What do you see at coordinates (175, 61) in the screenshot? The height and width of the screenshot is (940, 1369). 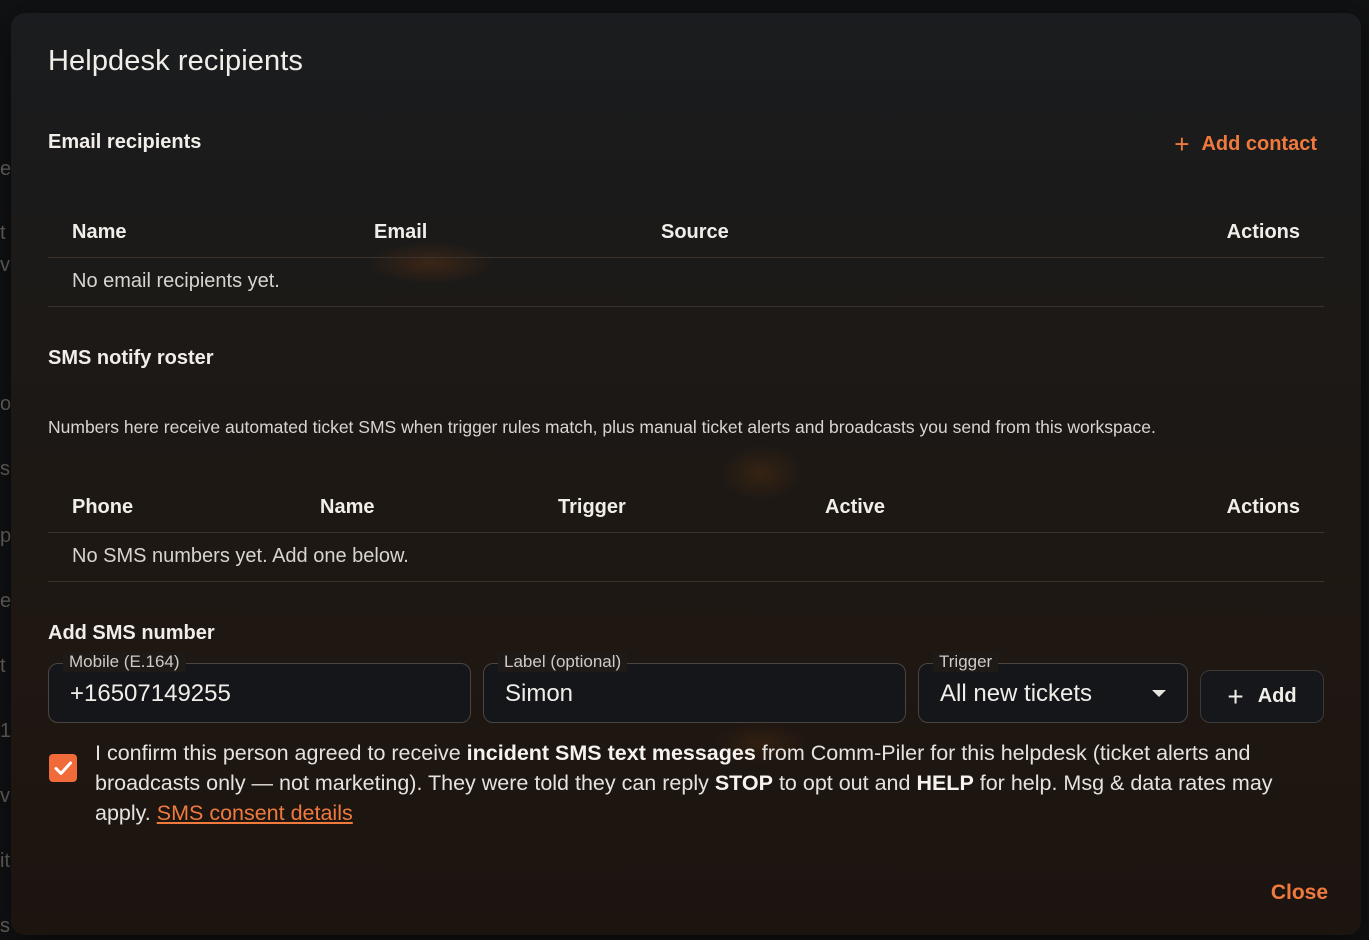 I see `dialog-title: Helpdesk recipients` at bounding box center [175, 61].